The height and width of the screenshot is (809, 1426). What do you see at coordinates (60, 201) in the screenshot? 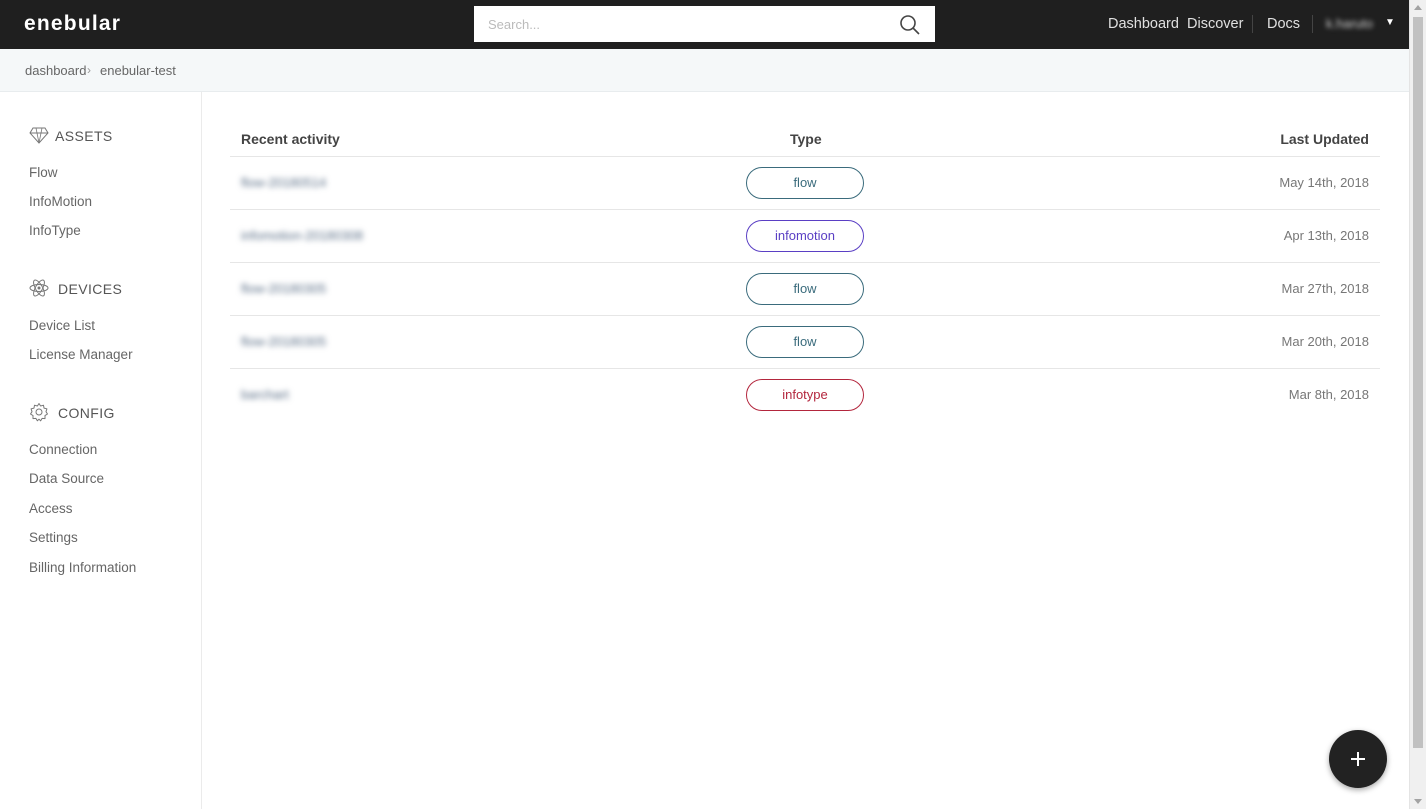
I see `sidebar-item-infomotion: InfoMotion` at bounding box center [60, 201].